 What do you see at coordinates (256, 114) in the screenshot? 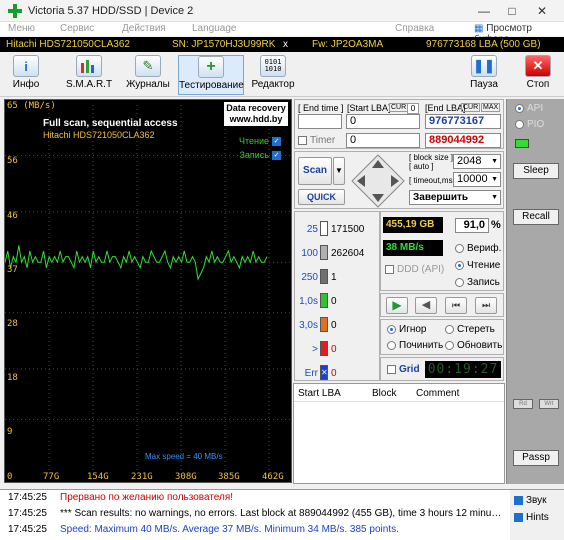
I see `data-recovery-banner: Data recovery www.hdd.by` at bounding box center [256, 114].